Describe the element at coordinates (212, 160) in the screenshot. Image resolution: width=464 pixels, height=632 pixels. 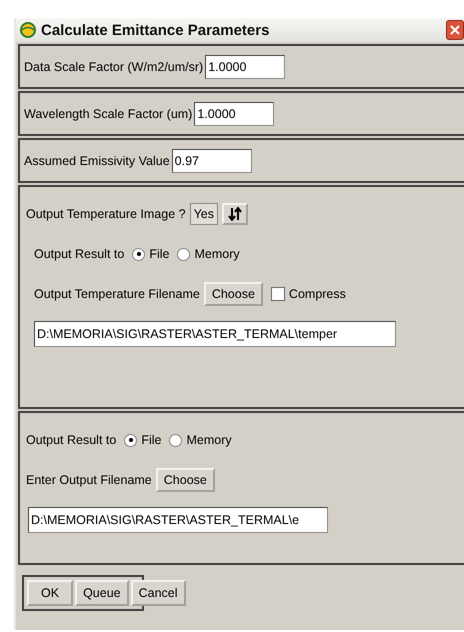
I see `input-field: 0.97` at that location.